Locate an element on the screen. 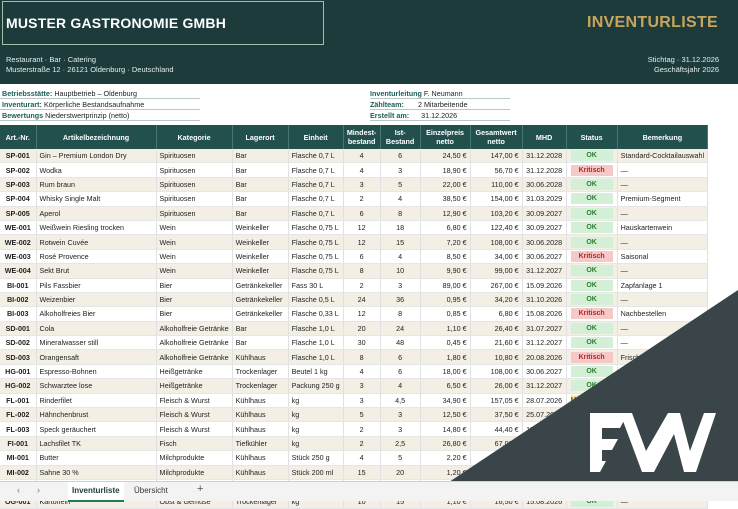  cell-einzelpreis: 26,80 € is located at coordinates (445, 444).